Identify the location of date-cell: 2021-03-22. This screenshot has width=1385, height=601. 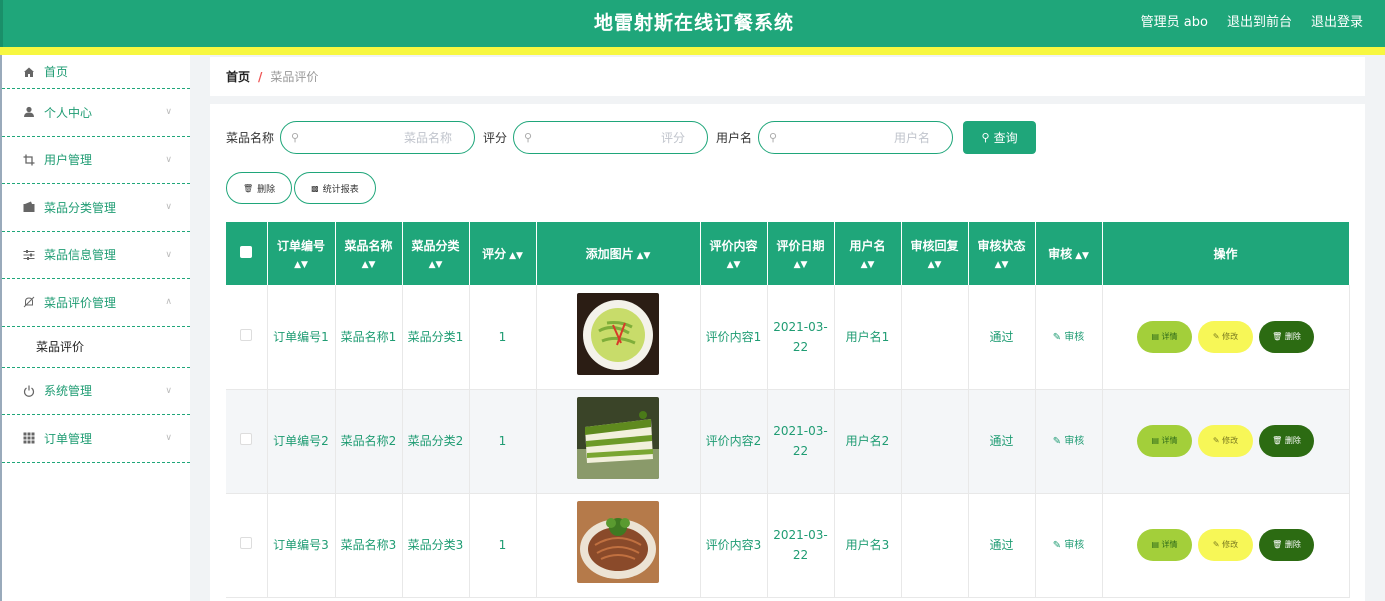
(801, 441).